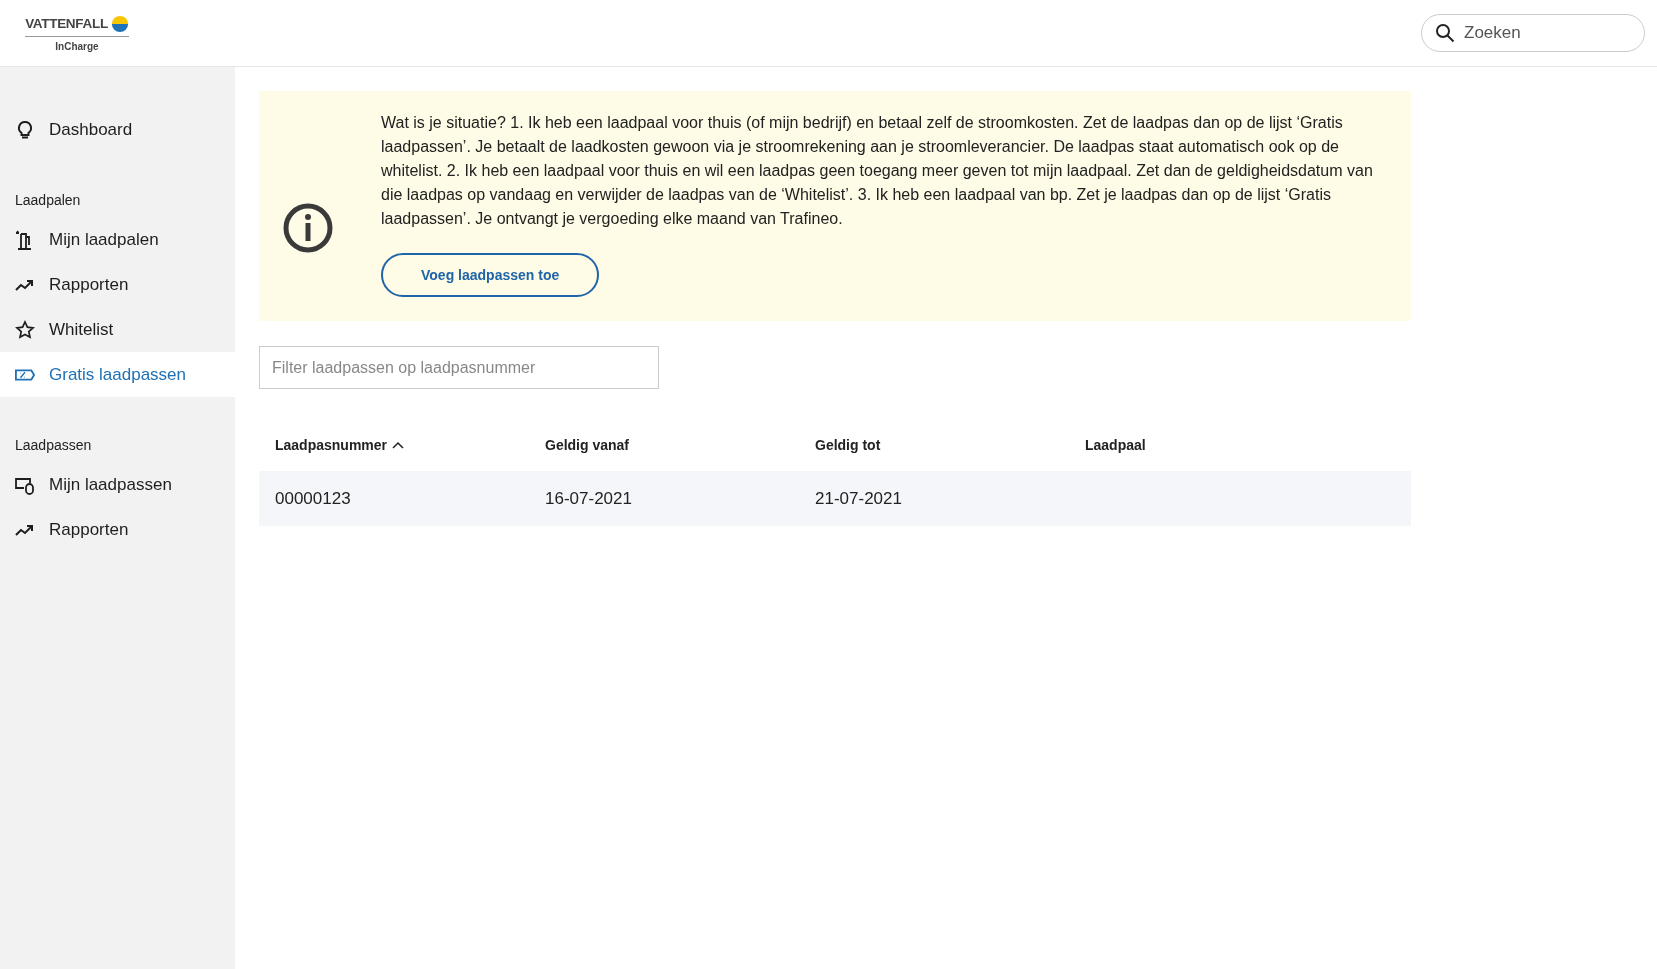 Image resolution: width=1657 pixels, height=969 pixels. Describe the element at coordinates (950, 445) in the screenshot. I see `column-header: Geldig tot` at that location.